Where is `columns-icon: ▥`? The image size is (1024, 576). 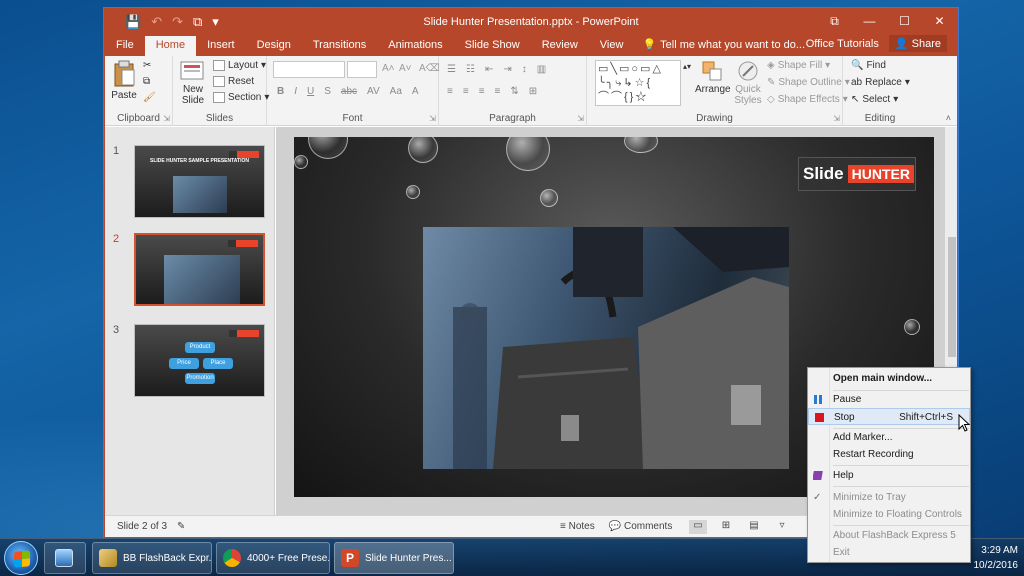 columns-icon: ▥ is located at coordinates (541, 69).